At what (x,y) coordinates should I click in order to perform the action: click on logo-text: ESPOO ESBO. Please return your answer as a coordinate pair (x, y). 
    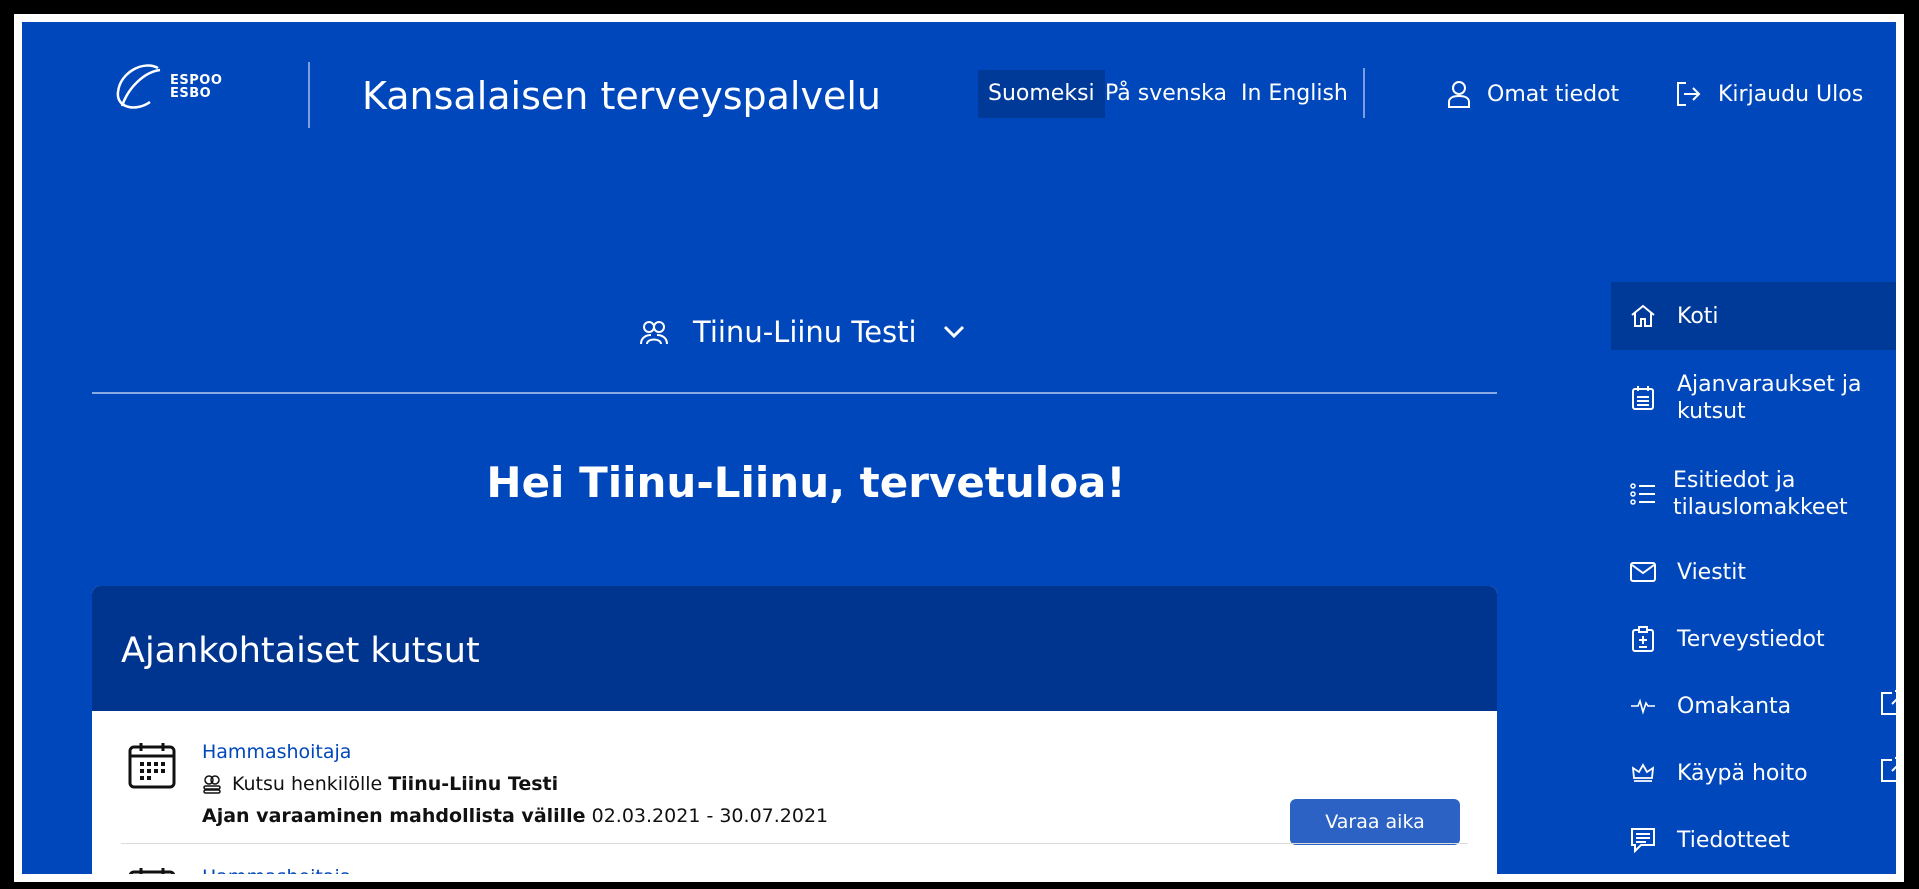
    Looking at the image, I should click on (194, 87).